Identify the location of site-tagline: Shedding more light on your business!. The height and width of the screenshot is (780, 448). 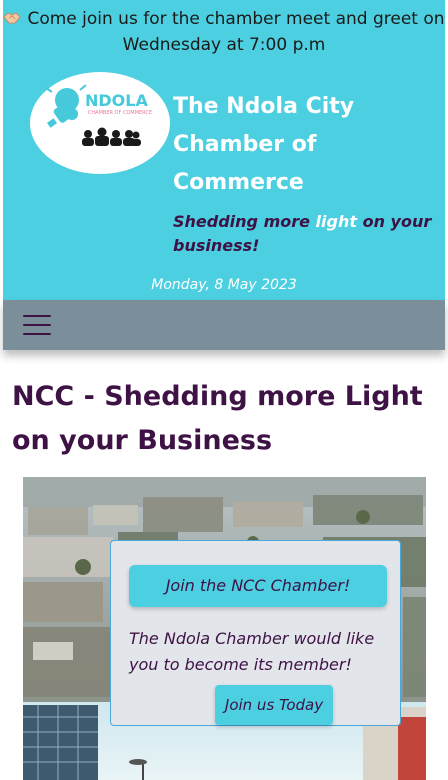
(304, 234).